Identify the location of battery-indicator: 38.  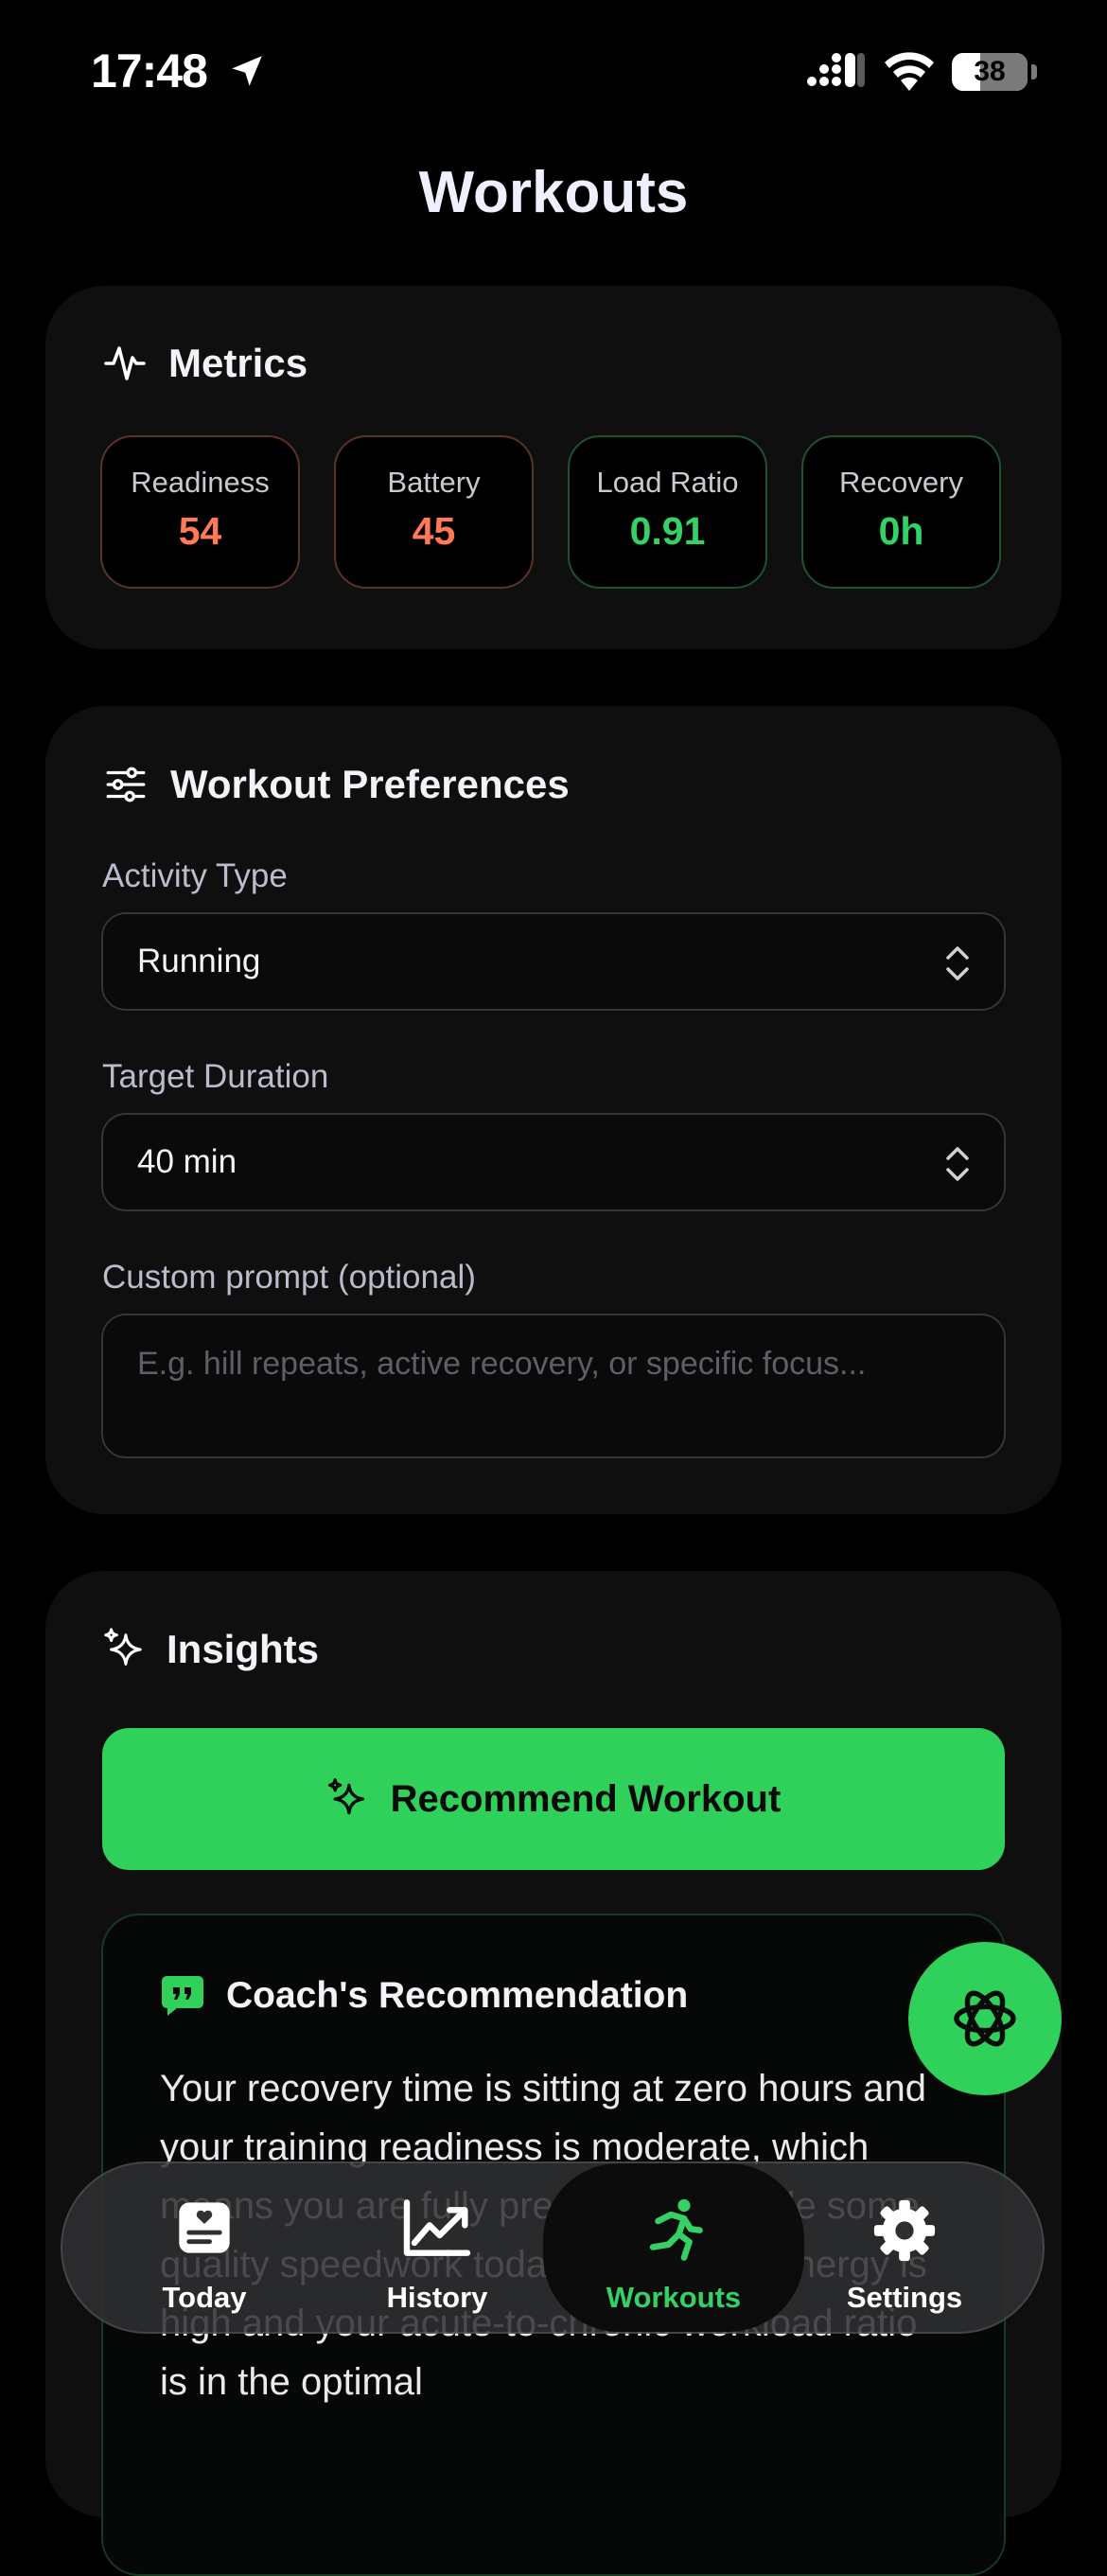
(994, 72).